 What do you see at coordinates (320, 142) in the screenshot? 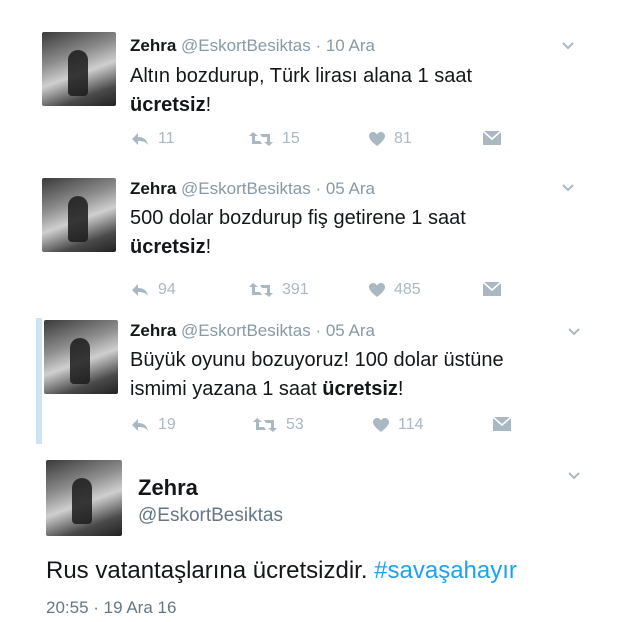
I see `tweet-actions: 11 15 81` at bounding box center [320, 142].